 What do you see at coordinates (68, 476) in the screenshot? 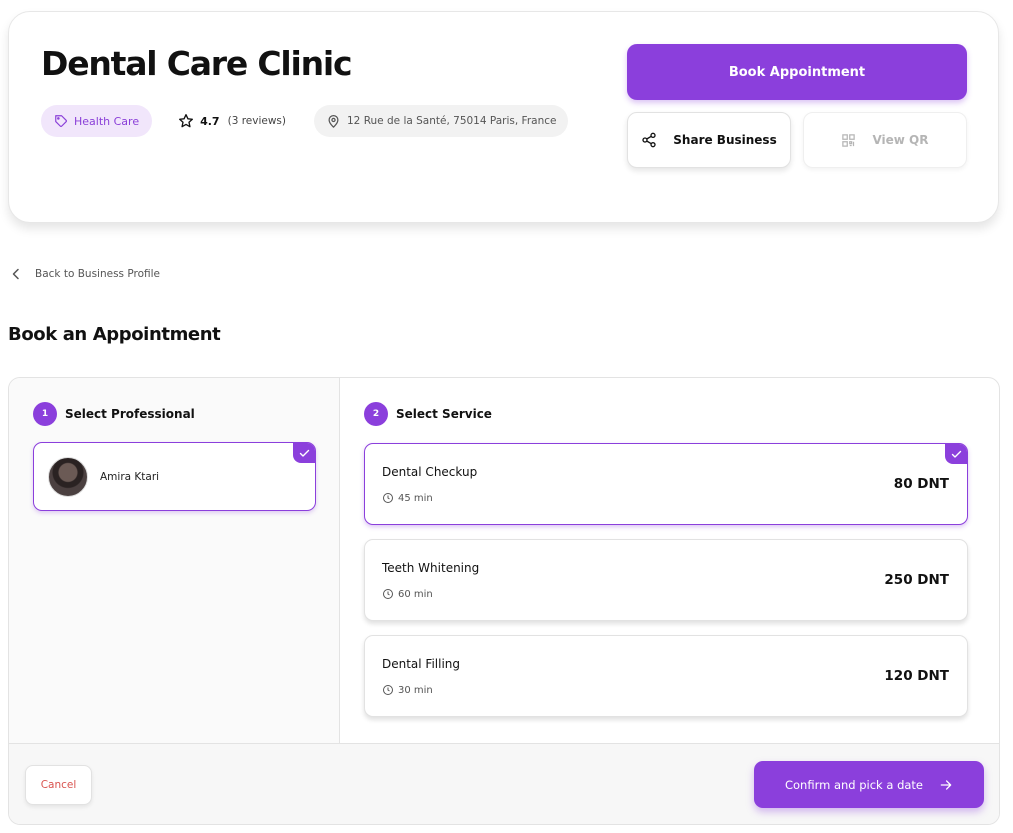
I see `avatar` at bounding box center [68, 476].